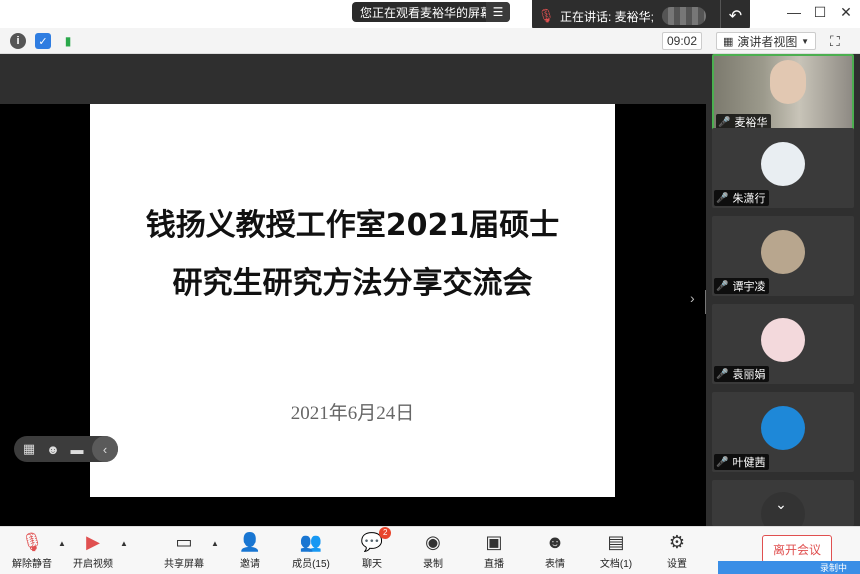  I want to click on participant-name-tag: 🎤 叶健茜, so click(742, 462).